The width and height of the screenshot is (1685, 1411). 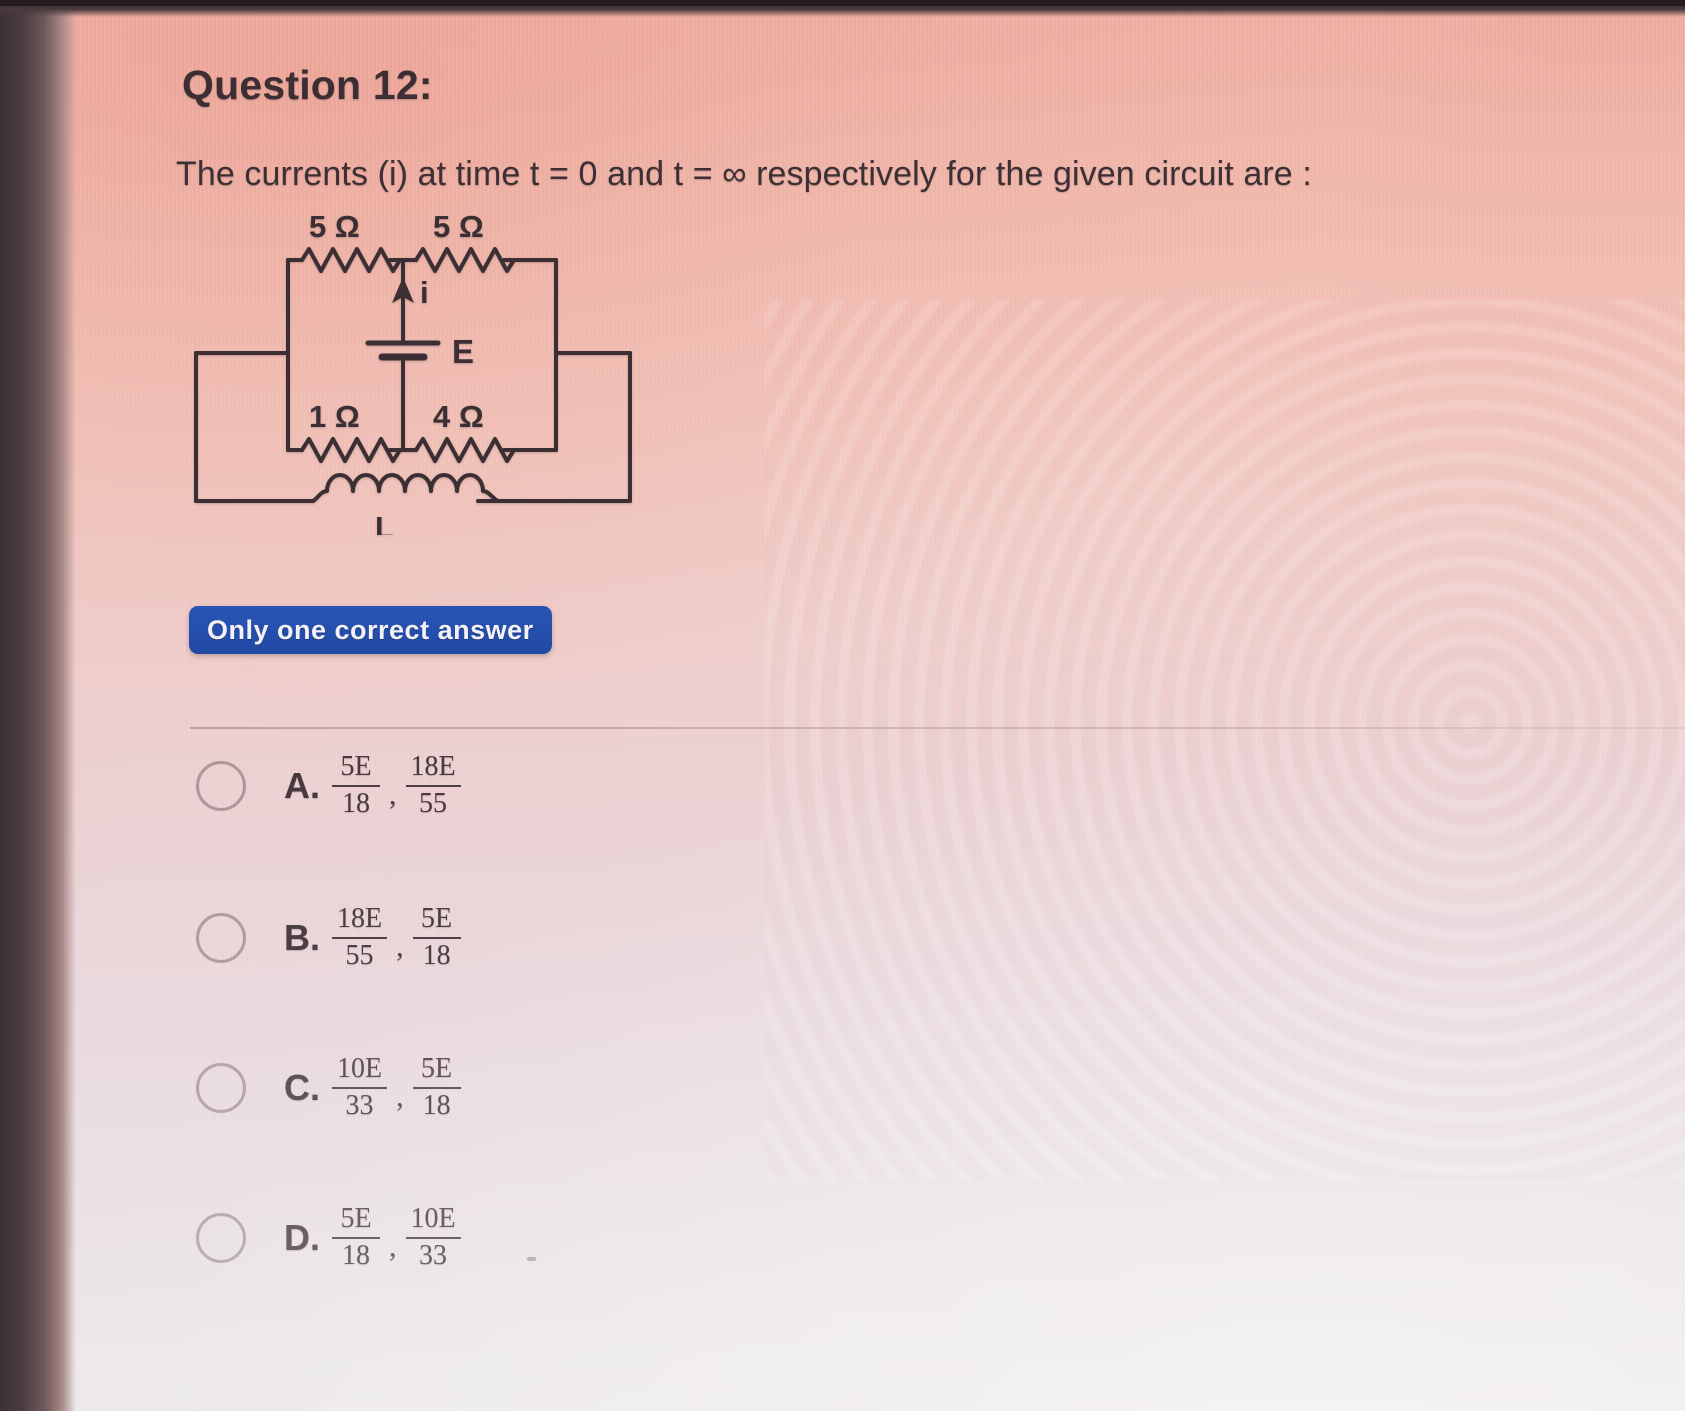 What do you see at coordinates (221, 786) in the screenshot?
I see `radio-button-a` at bounding box center [221, 786].